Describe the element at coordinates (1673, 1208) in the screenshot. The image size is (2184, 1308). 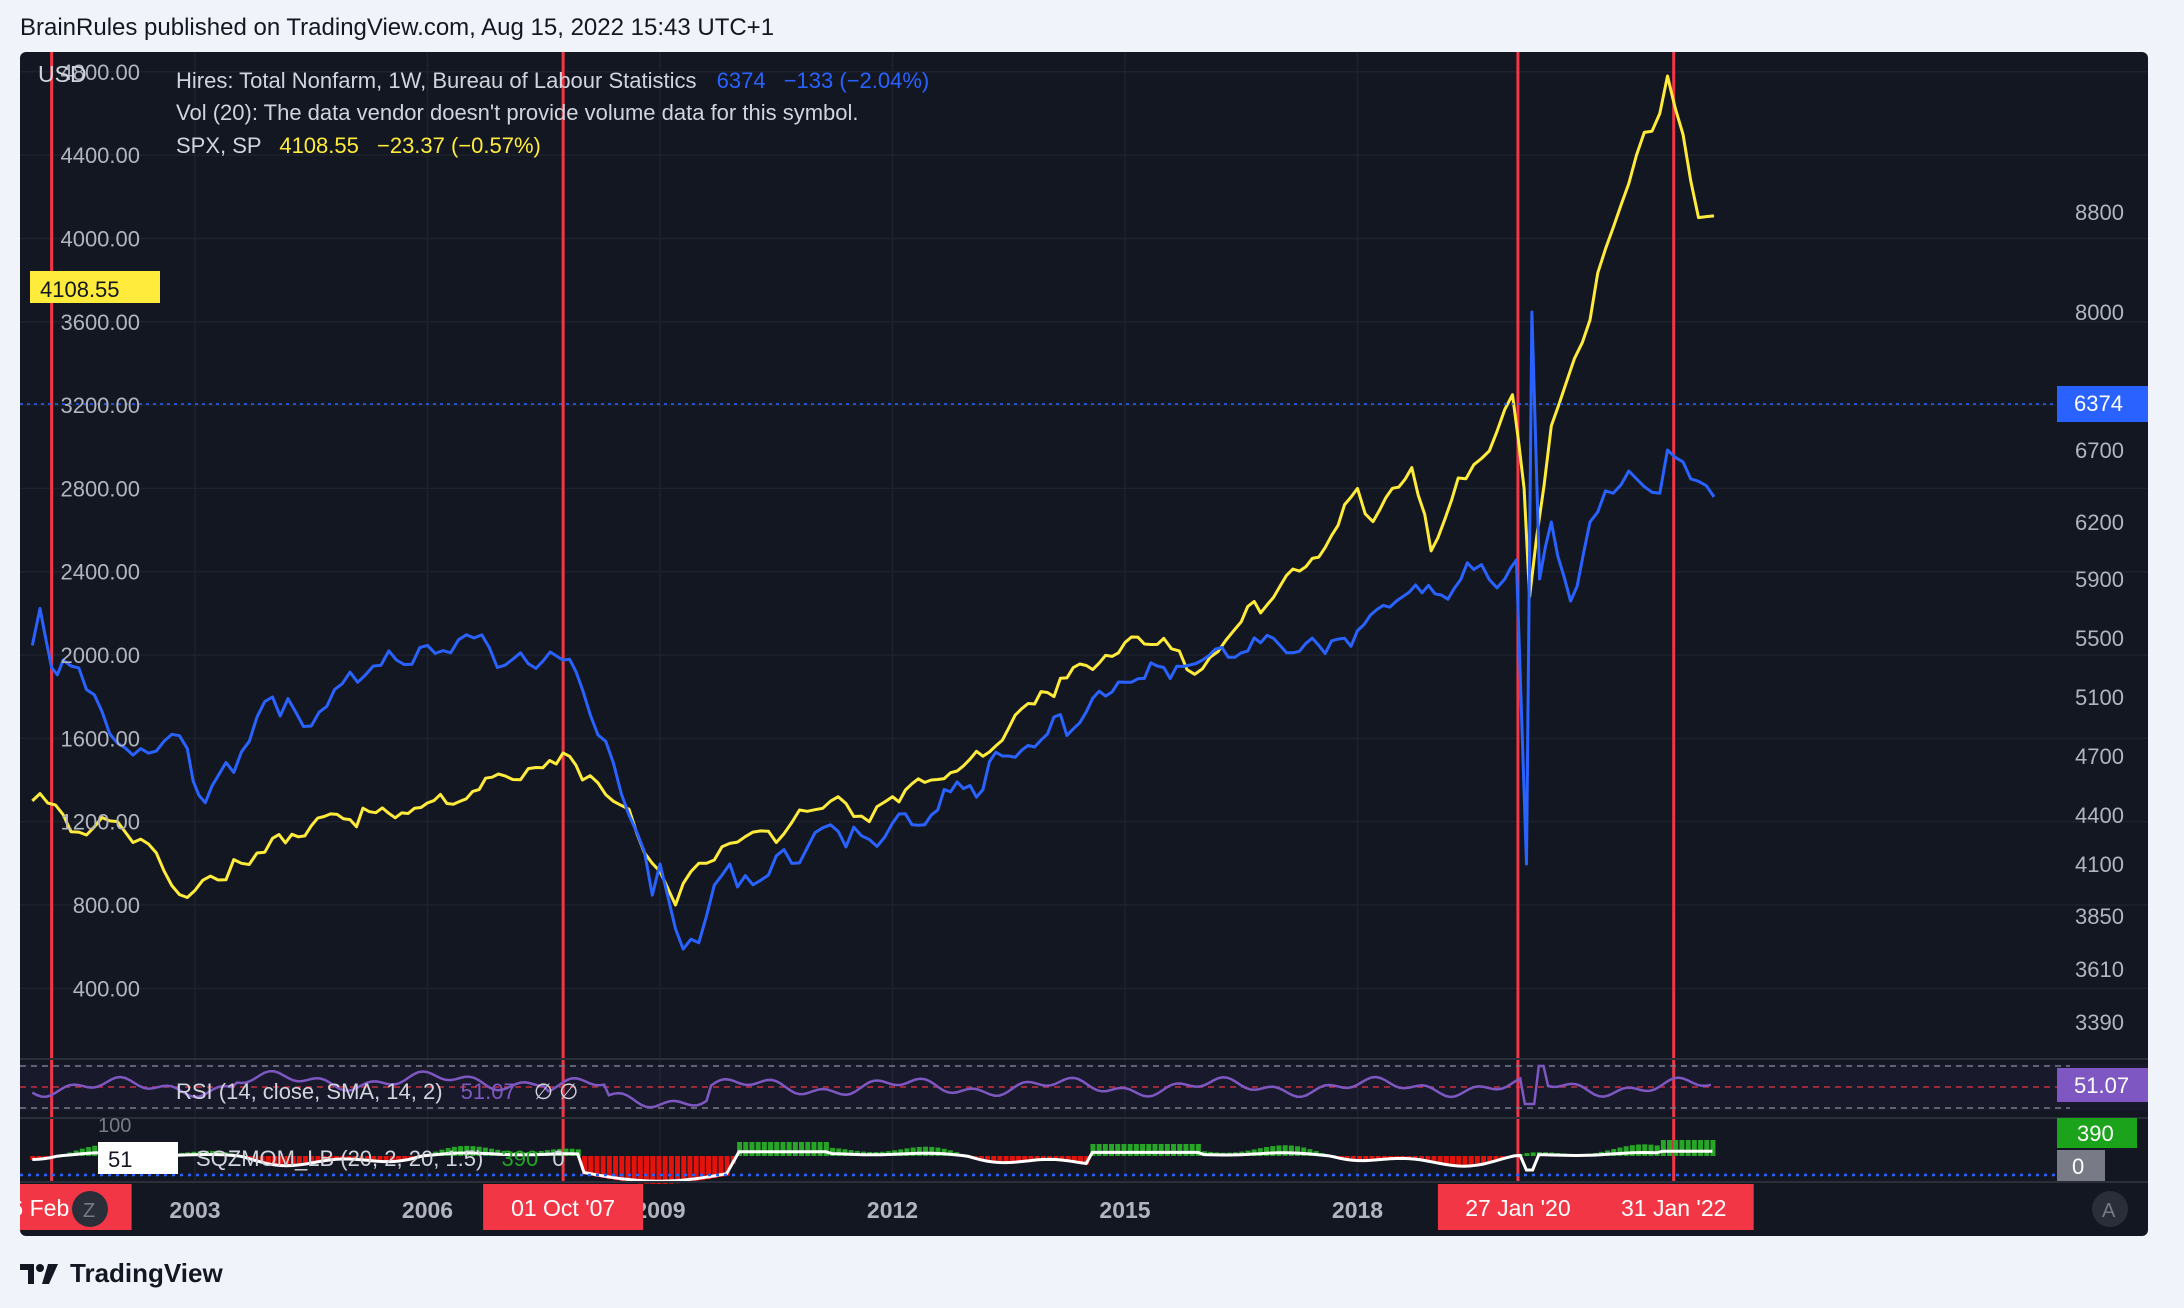
I see `event-date-label: 31 Jan '22` at that location.